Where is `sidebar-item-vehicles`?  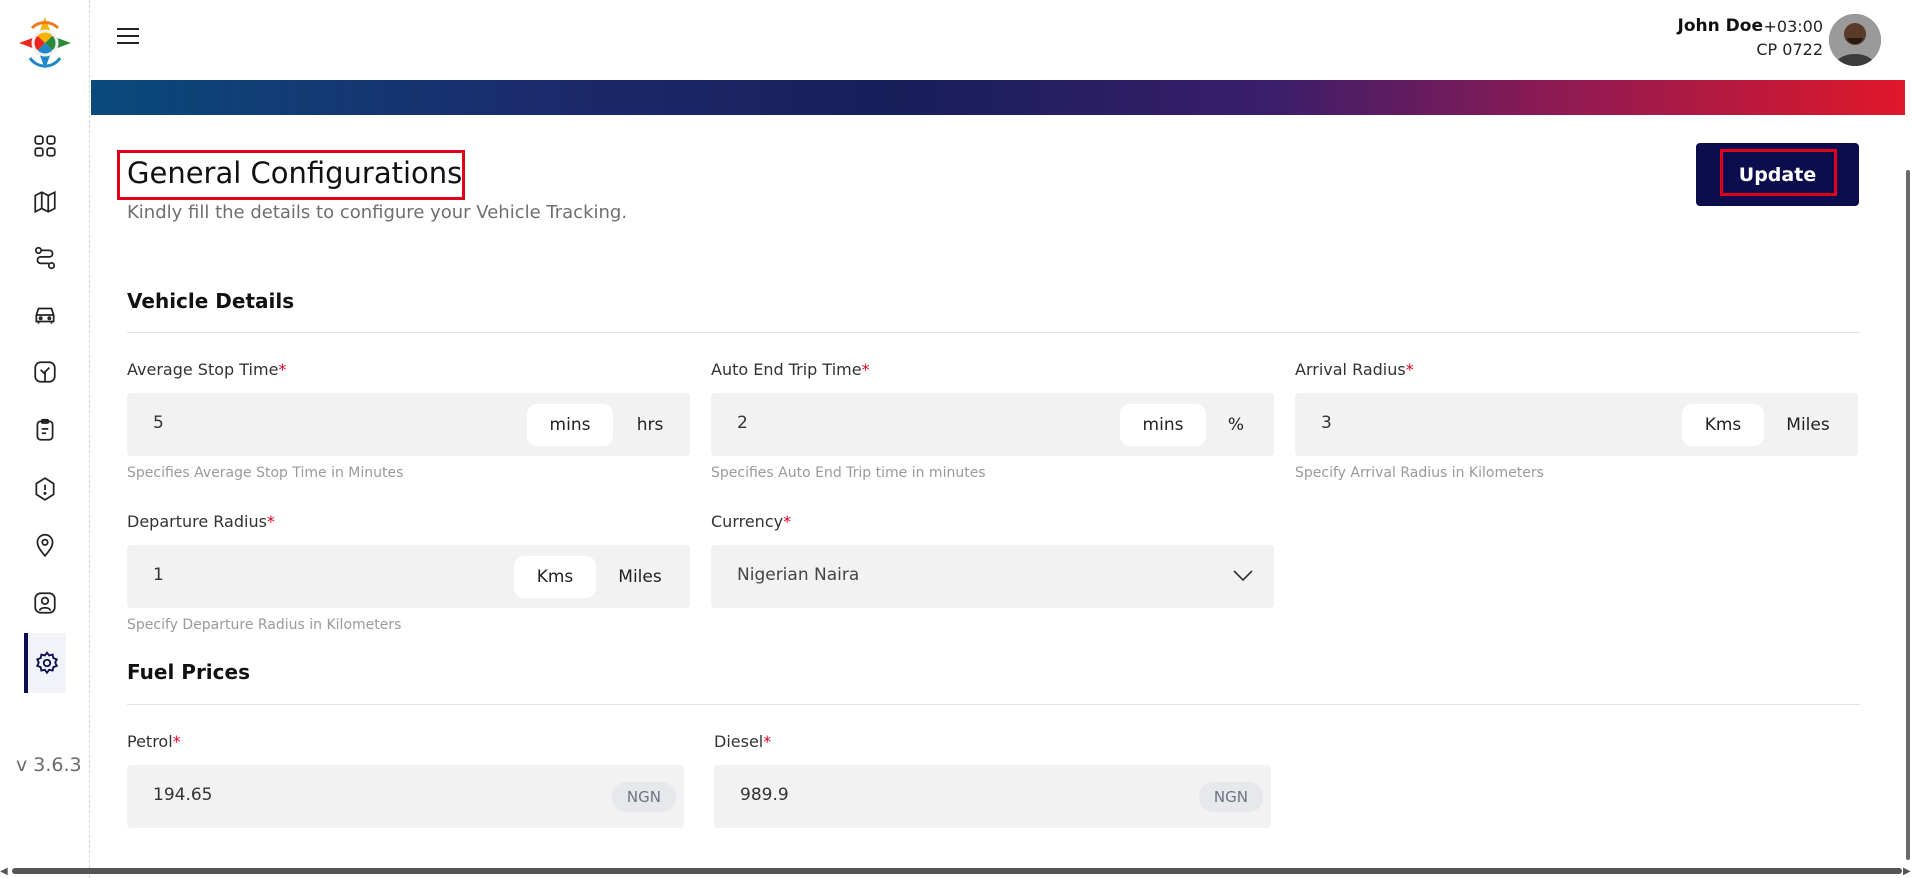
sidebar-item-vehicles is located at coordinates (45, 315).